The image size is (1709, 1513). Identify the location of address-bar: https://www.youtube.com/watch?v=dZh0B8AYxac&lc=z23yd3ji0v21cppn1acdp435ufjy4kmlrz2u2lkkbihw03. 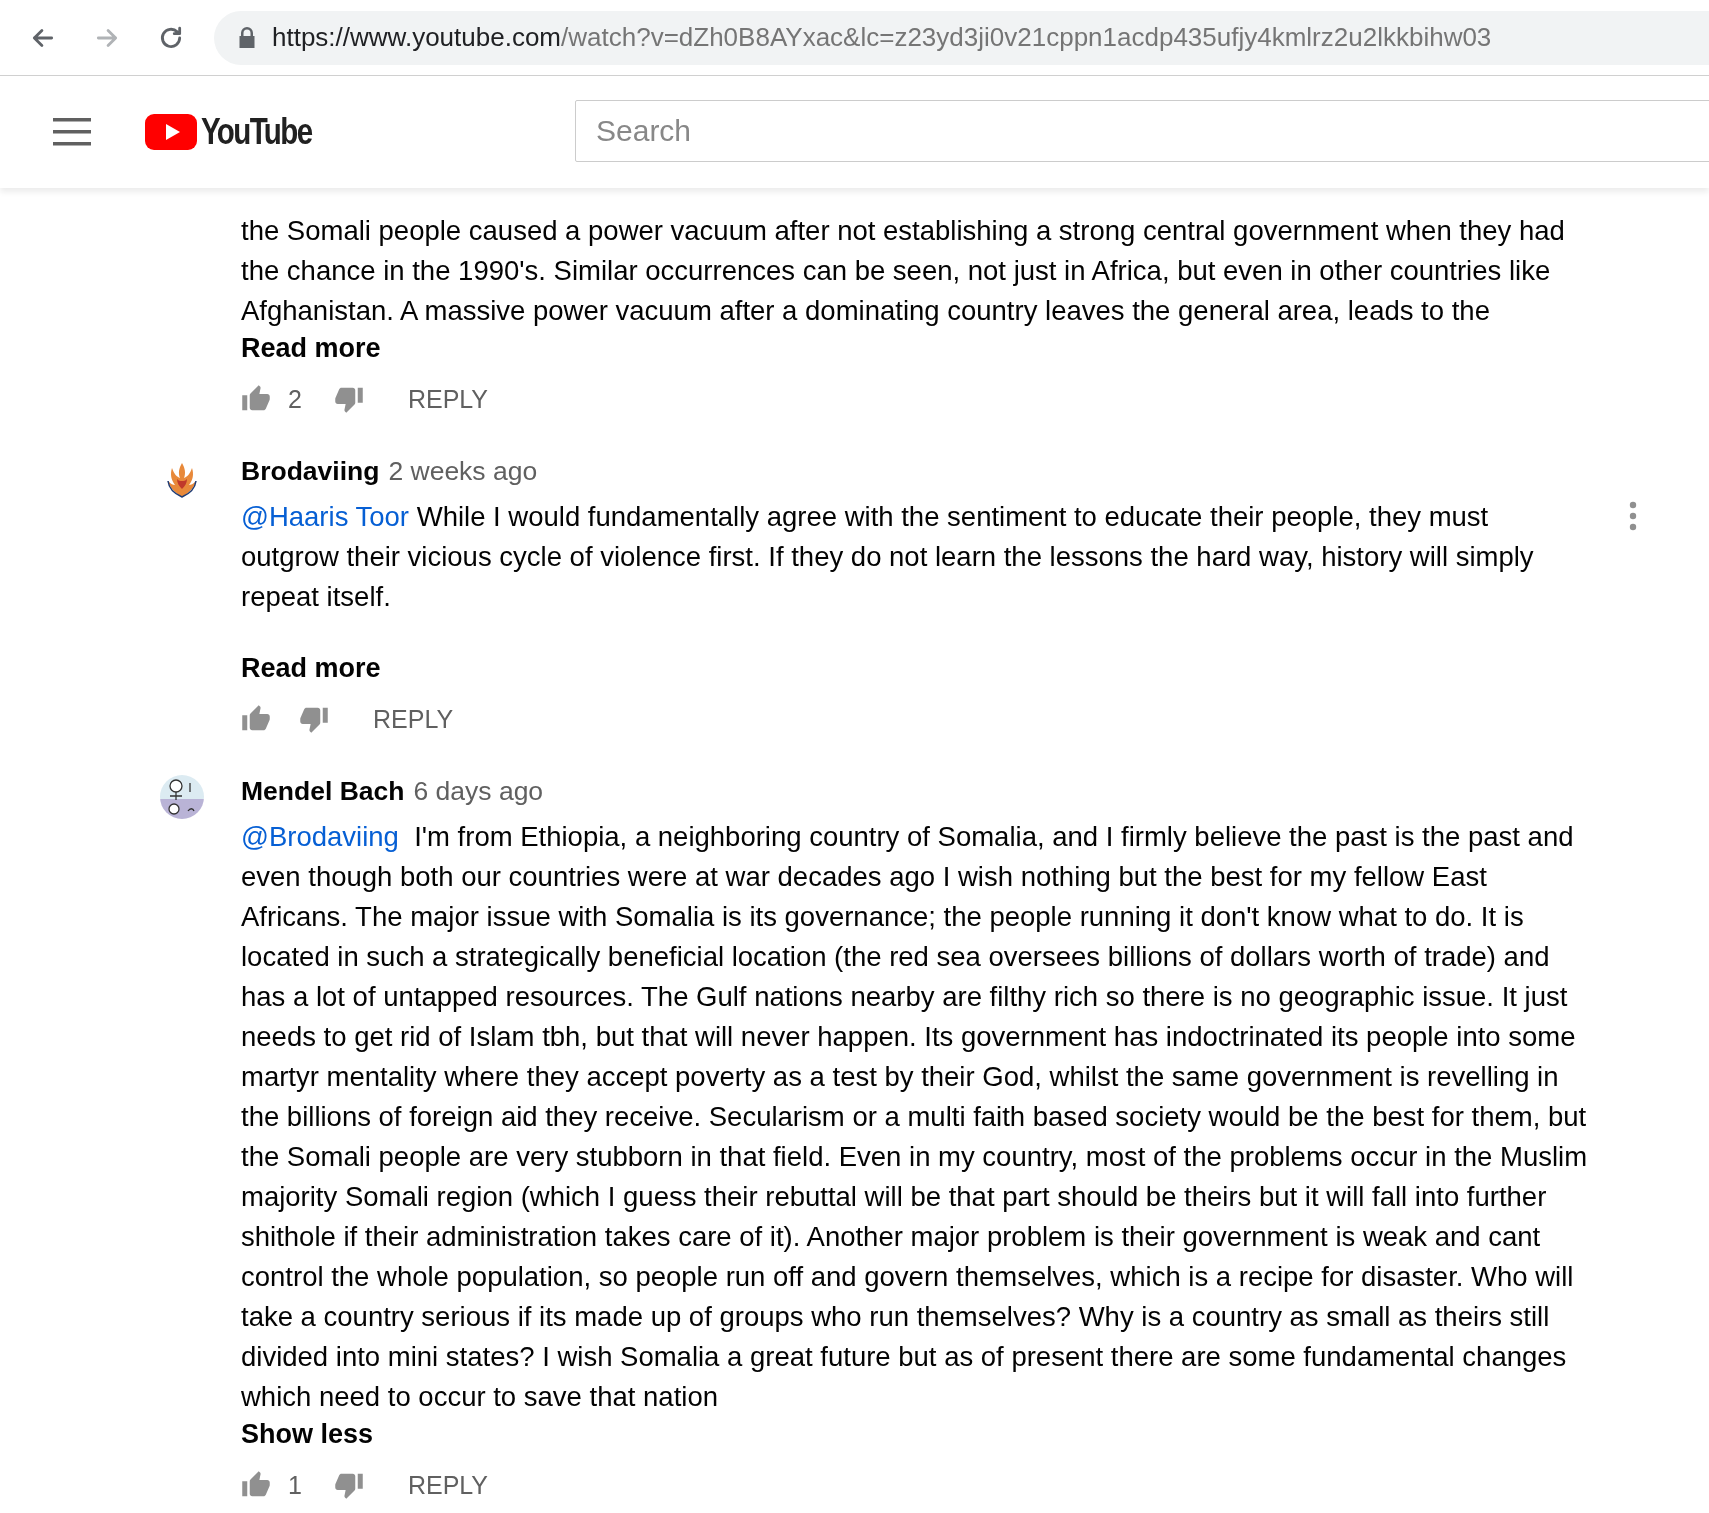
(961, 37).